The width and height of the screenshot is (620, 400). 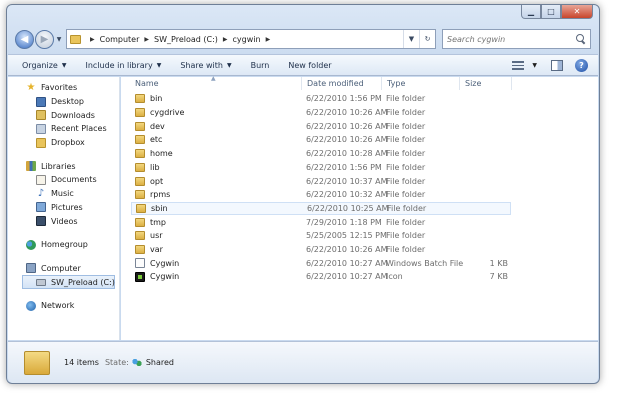 What do you see at coordinates (123, 65) in the screenshot?
I see `include-in-library-menu: Include in library ▼` at bounding box center [123, 65].